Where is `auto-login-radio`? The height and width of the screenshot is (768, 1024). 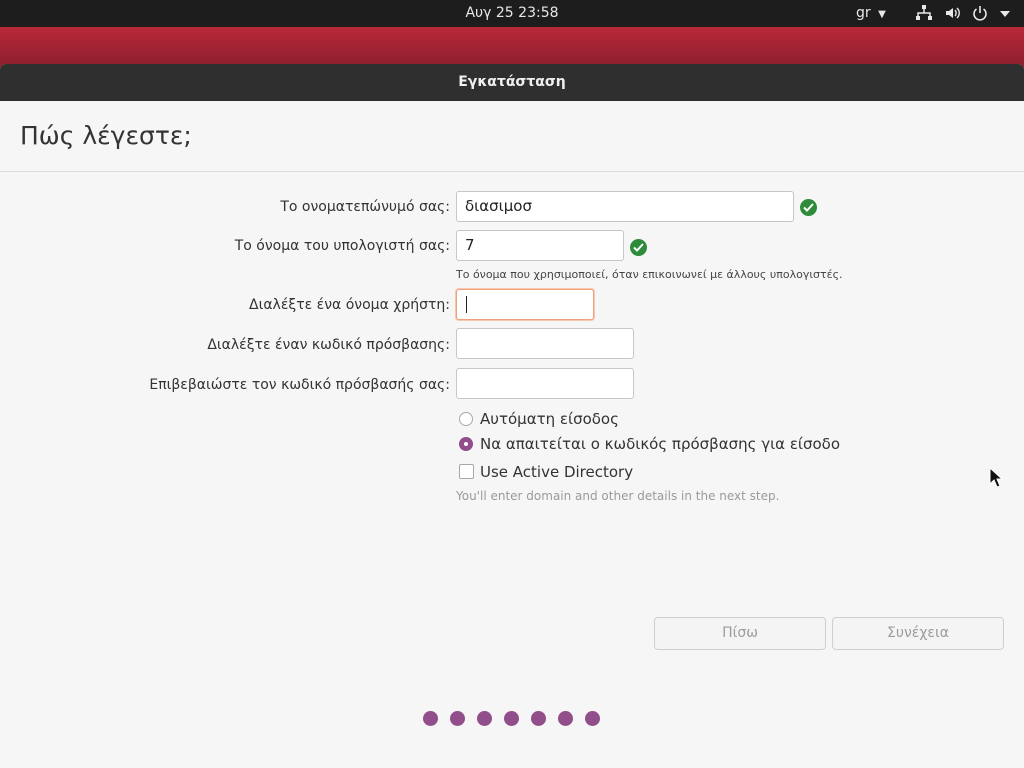
auto-login-radio is located at coordinates (466, 419).